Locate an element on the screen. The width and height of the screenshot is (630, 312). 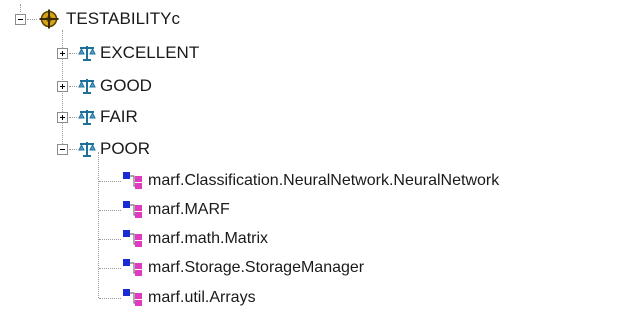
category-label: EXCELLENT is located at coordinates (150, 52).